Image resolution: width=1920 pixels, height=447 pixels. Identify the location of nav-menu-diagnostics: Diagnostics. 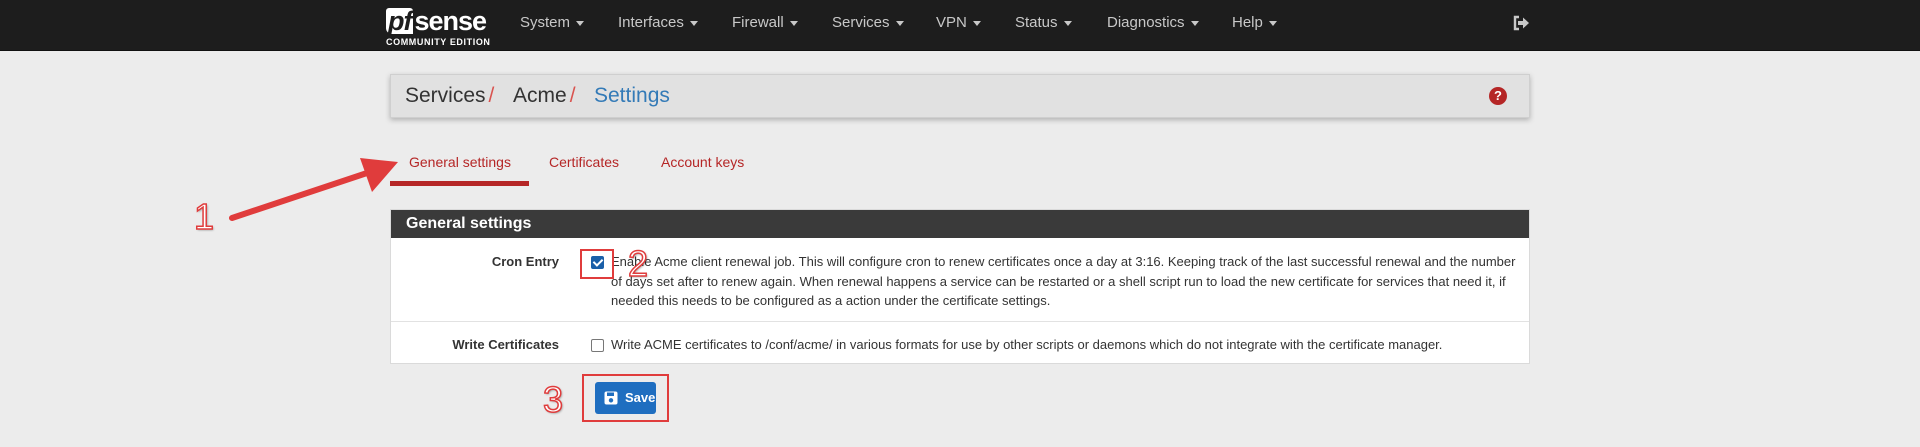
(1153, 23).